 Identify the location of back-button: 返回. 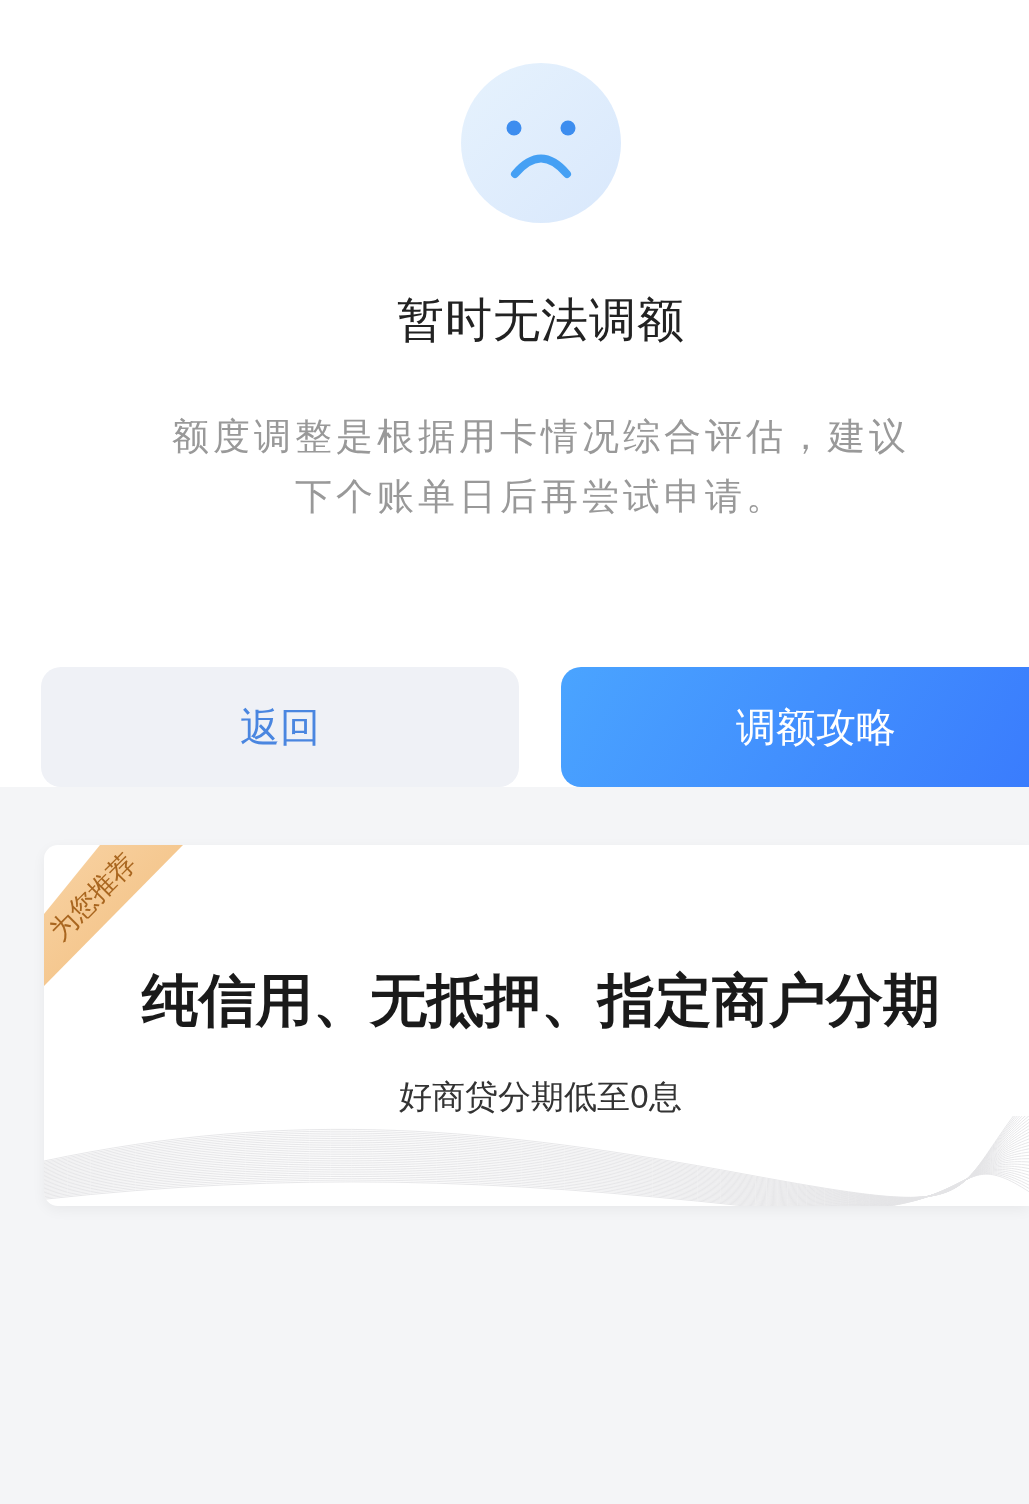
(280, 727).